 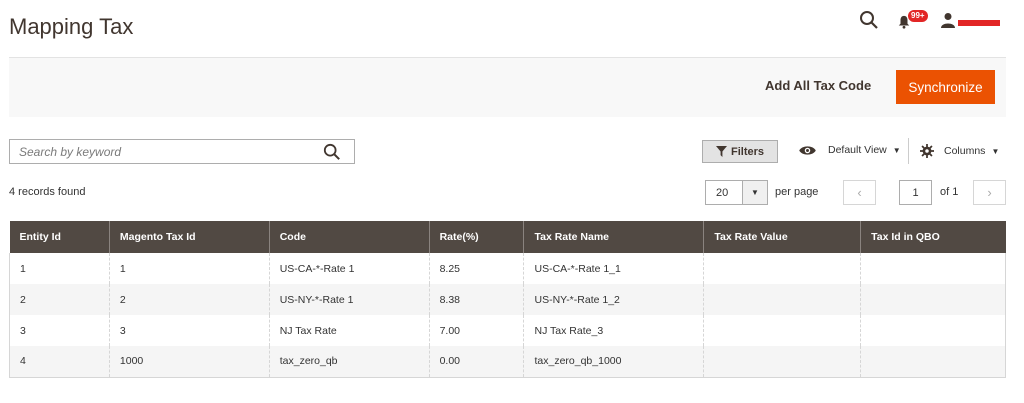 I want to click on filters-label: Filters, so click(x=747, y=151).